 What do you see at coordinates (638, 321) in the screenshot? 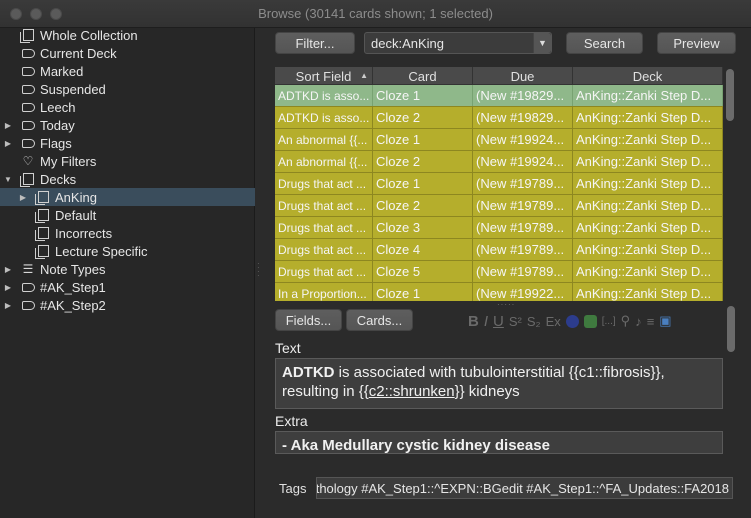
I see `record-audio-icon: ♪` at bounding box center [638, 321].